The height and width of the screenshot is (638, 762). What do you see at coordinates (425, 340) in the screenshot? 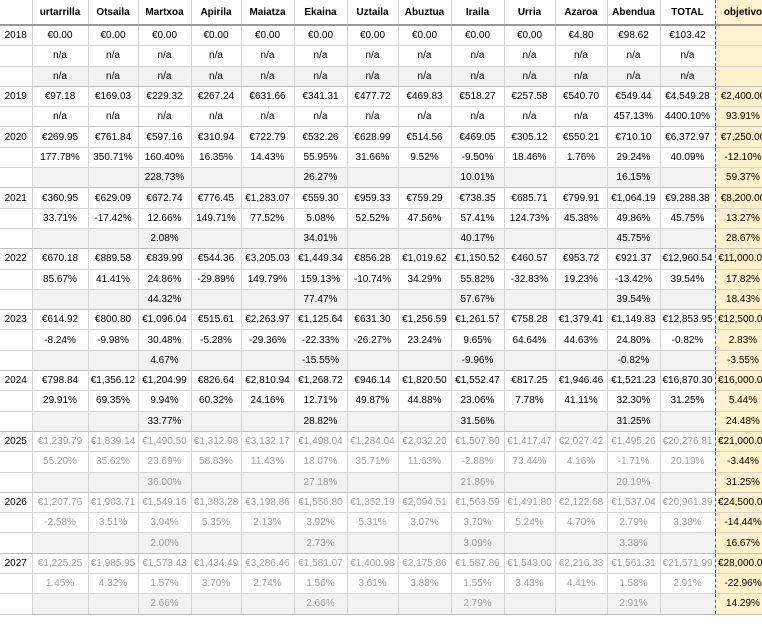
I see `data-cell: 23.24%` at bounding box center [425, 340].